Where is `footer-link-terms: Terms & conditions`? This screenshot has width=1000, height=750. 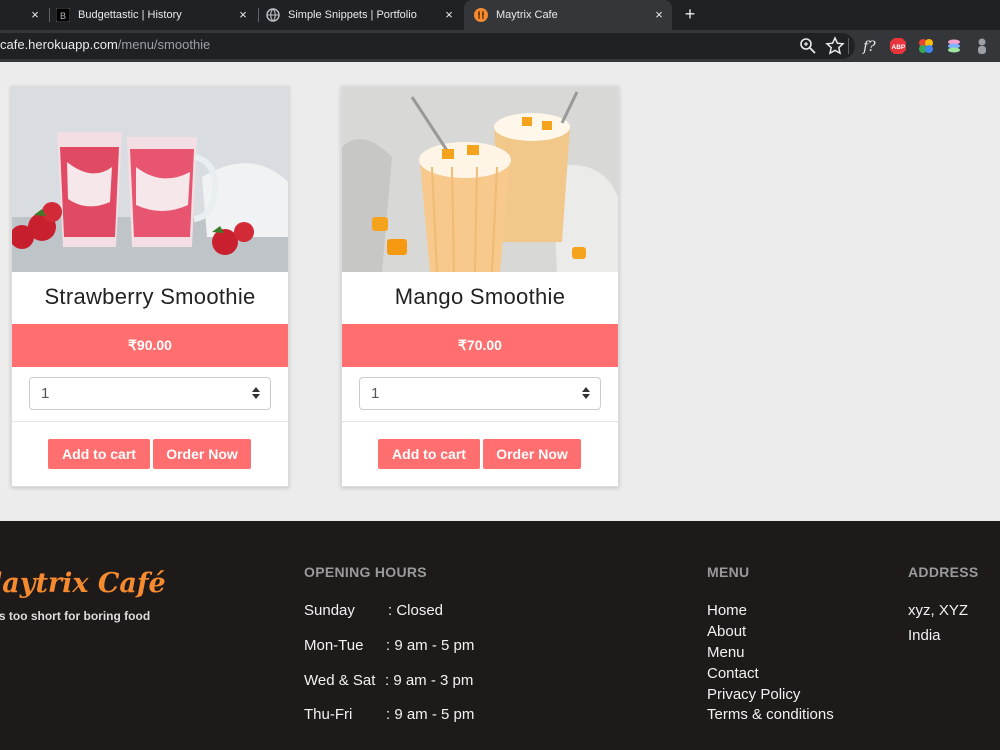
footer-link-terms: Terms & conditions is located at coordinates (770, 714).